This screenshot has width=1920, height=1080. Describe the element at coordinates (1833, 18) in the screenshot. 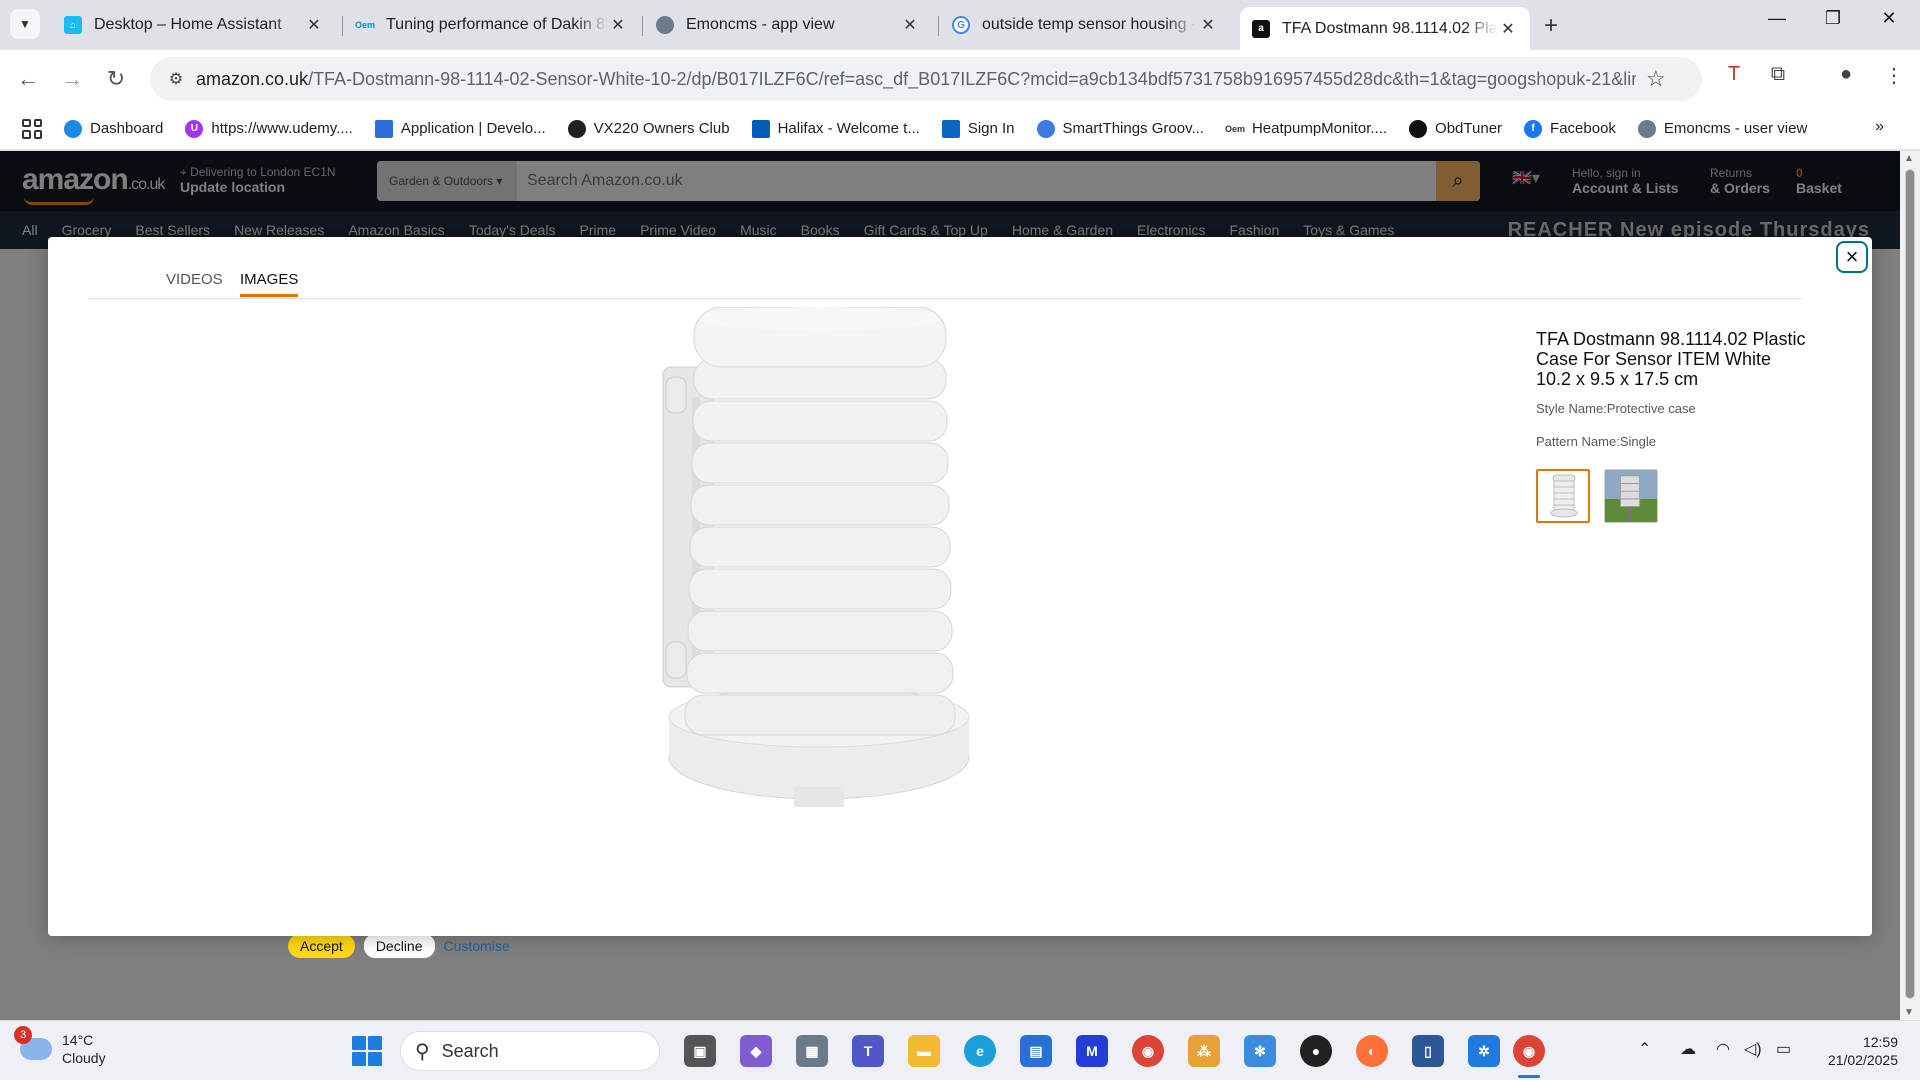

I see `restore-button: ❐` at that location.